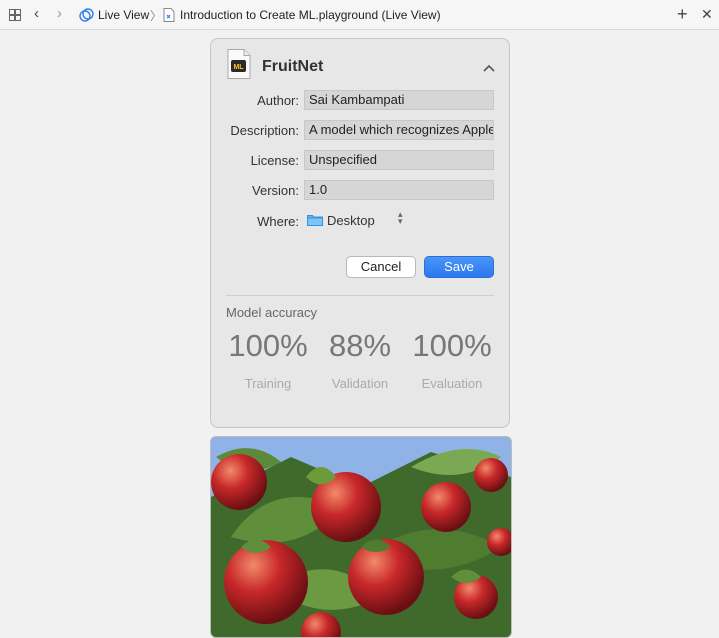  Describe the element at coordinates (381, 267) in the screenshot. I see `cancel-button: Cancel` at that location.